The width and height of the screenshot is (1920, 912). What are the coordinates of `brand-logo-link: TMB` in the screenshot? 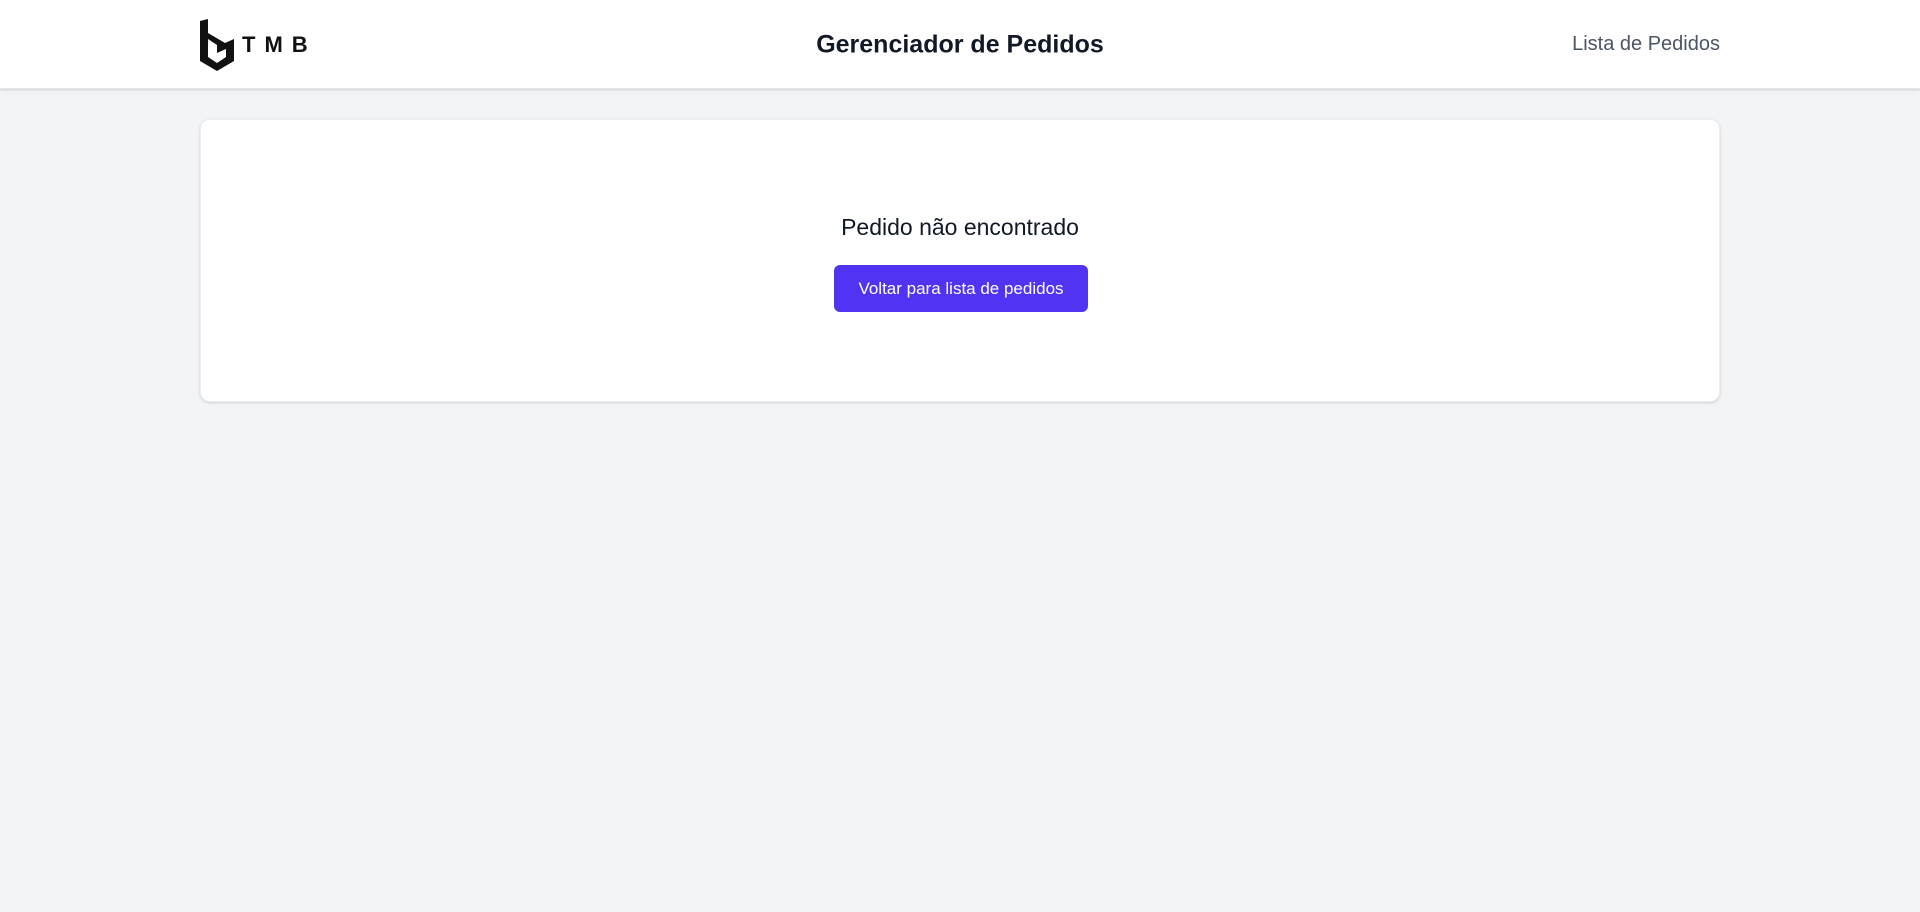 It's located at (258, 44).